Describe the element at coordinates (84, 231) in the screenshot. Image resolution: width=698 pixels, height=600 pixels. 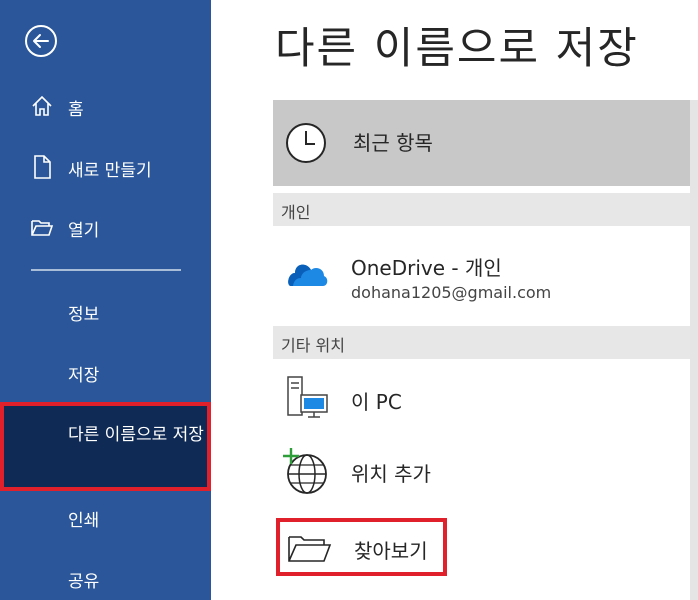
I see `sidebar-item-label: 열기` at that location.